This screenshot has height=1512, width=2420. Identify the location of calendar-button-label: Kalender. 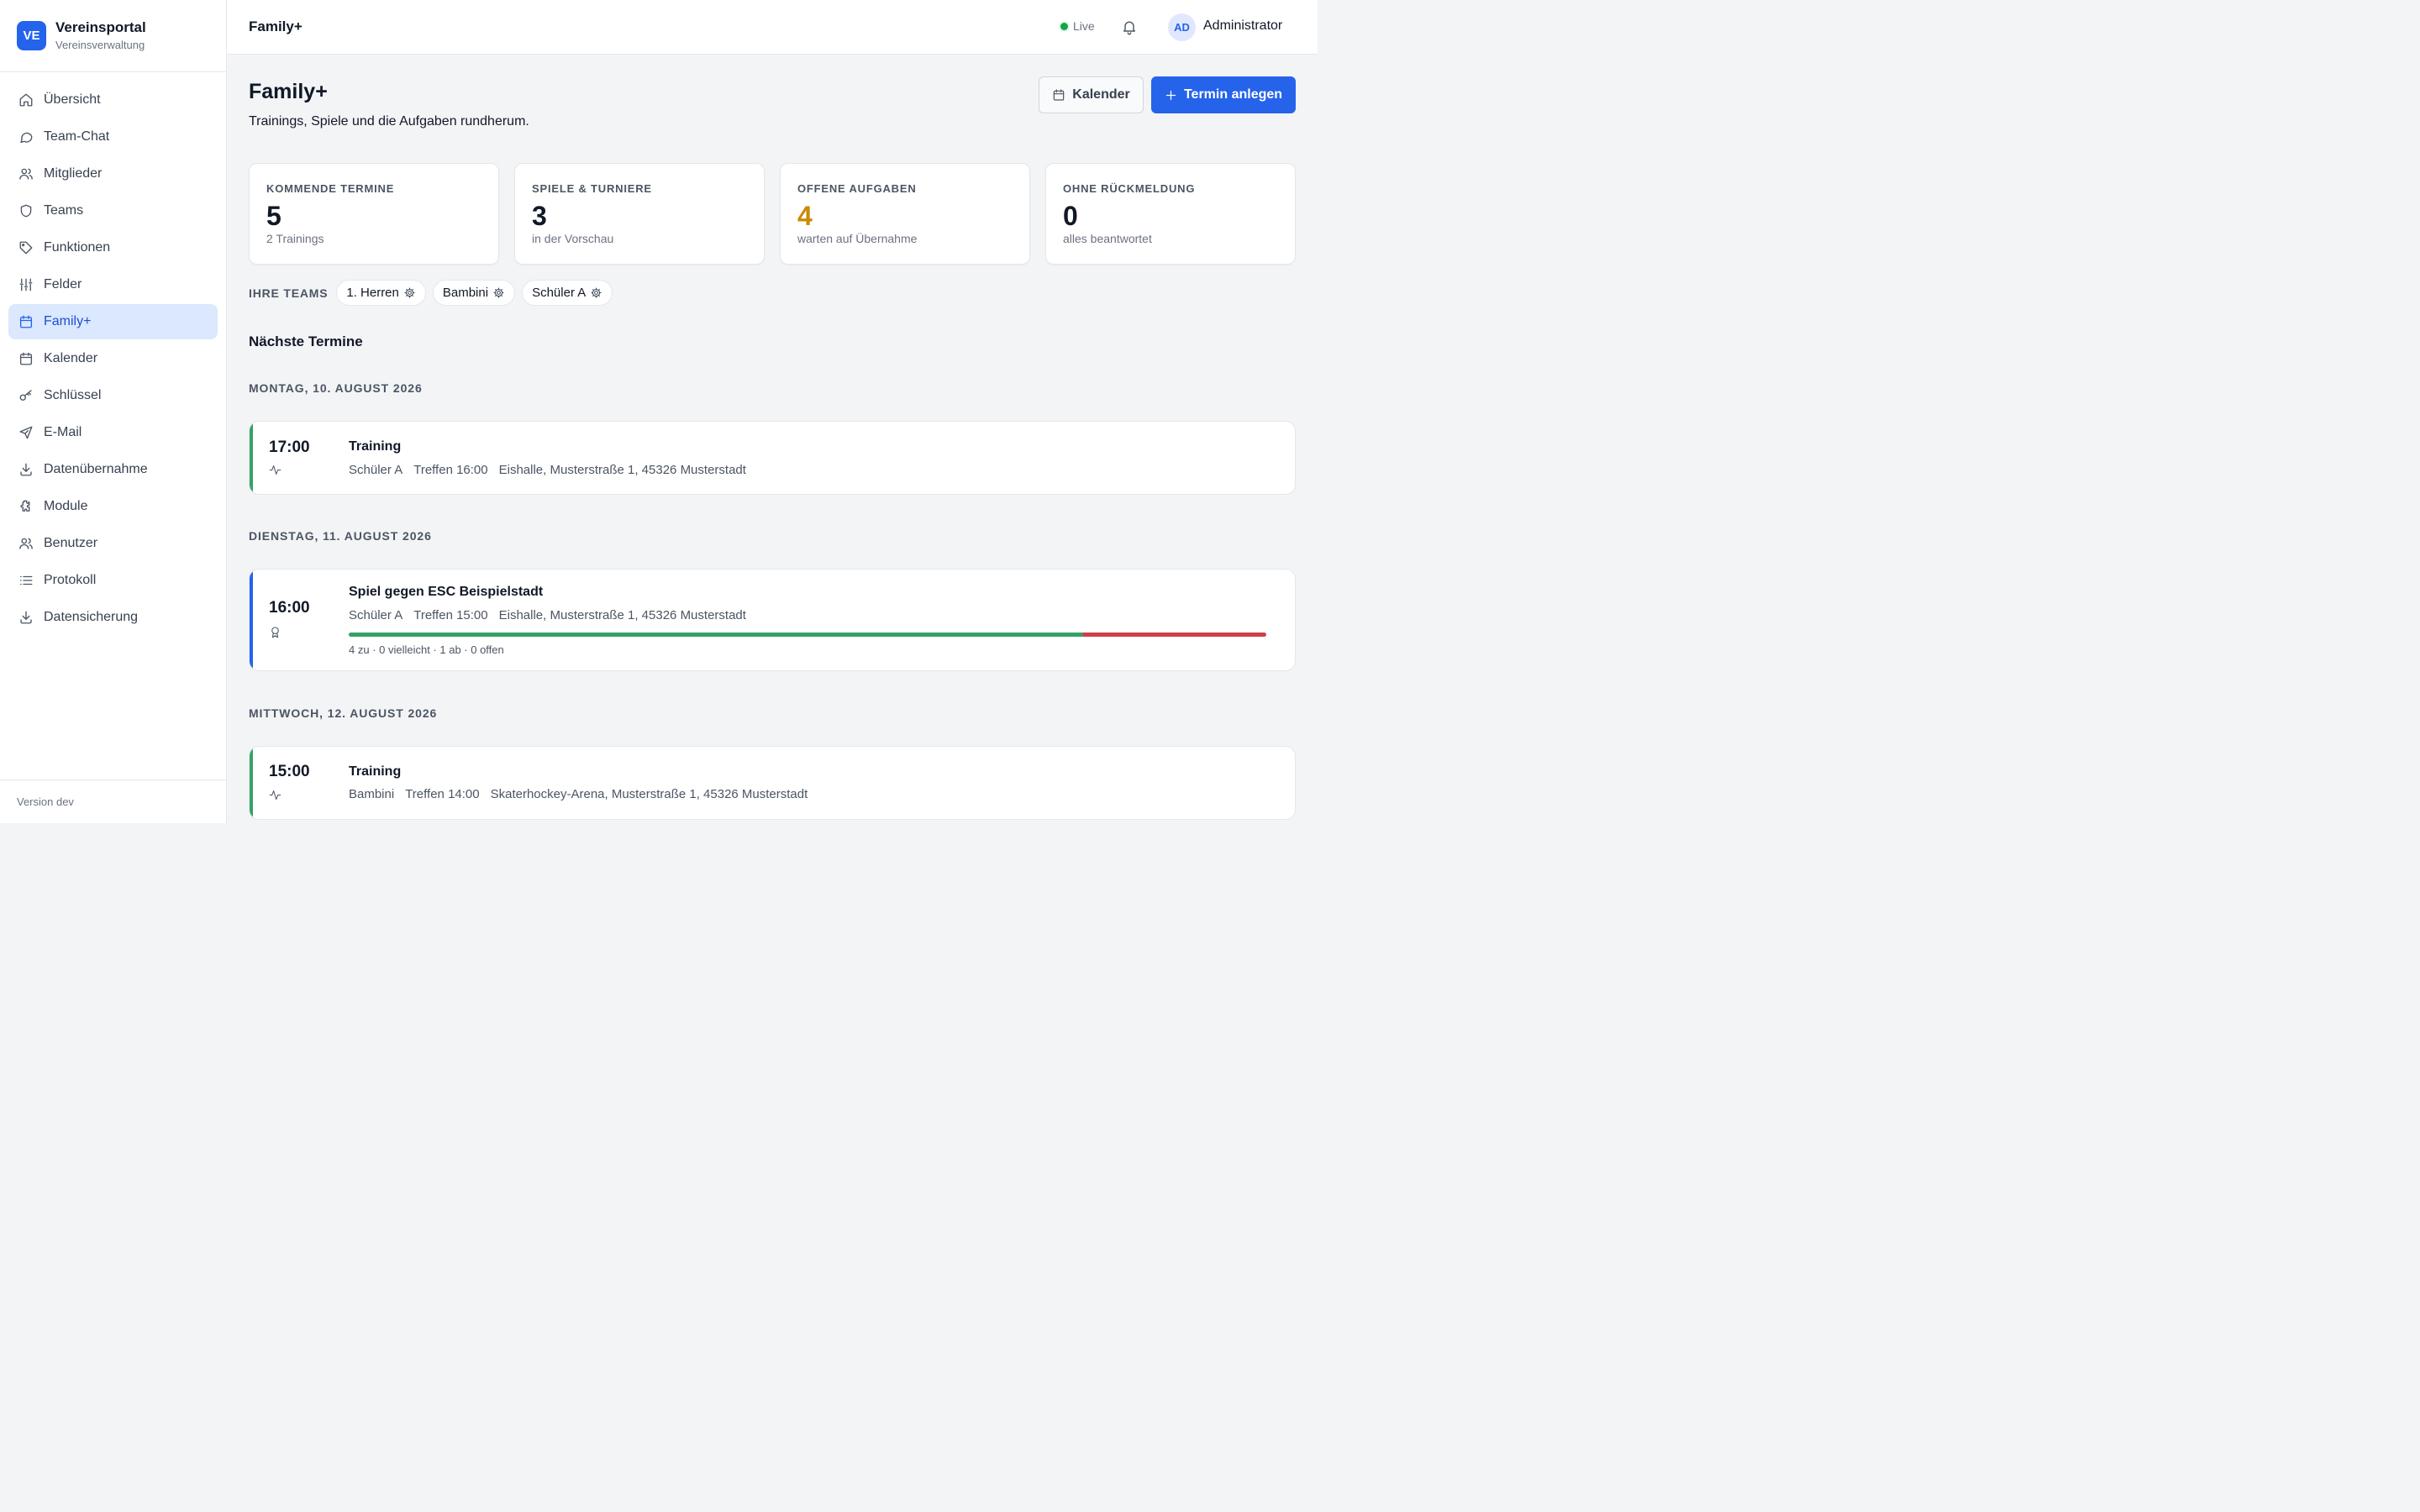
(1101, 94).